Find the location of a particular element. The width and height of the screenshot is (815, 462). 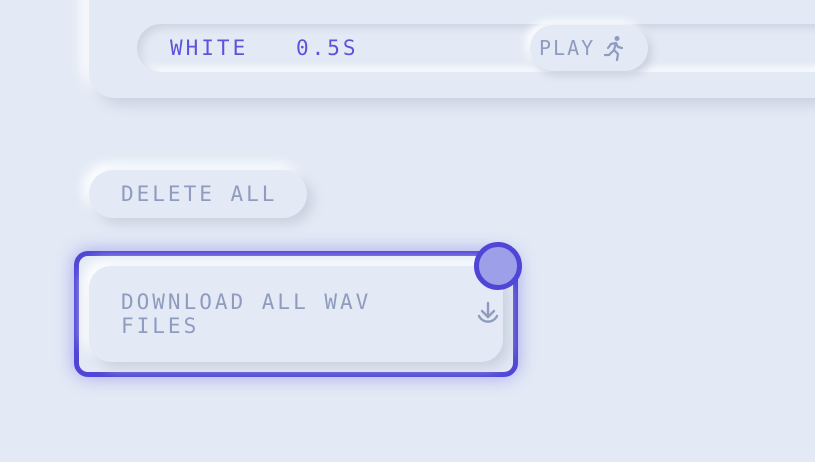

focus-indicator-dot is located at coordinates (498, 266).